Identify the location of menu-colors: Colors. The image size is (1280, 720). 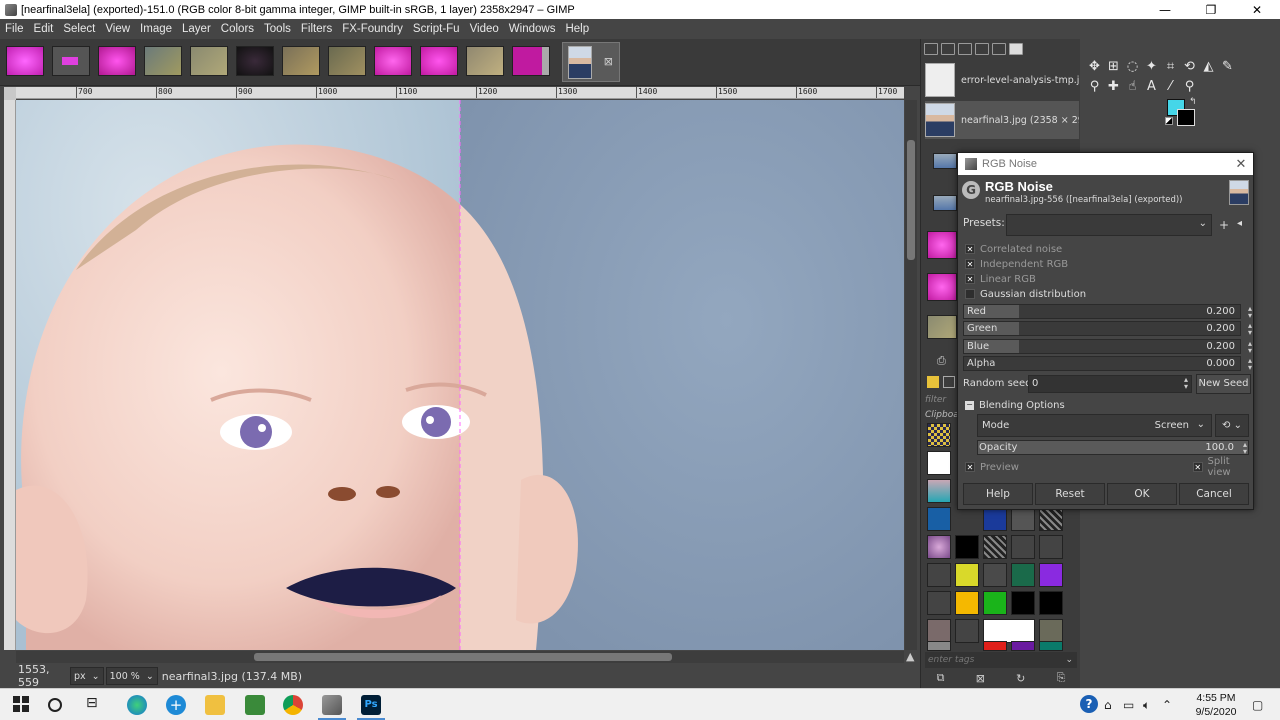
(237, 29).